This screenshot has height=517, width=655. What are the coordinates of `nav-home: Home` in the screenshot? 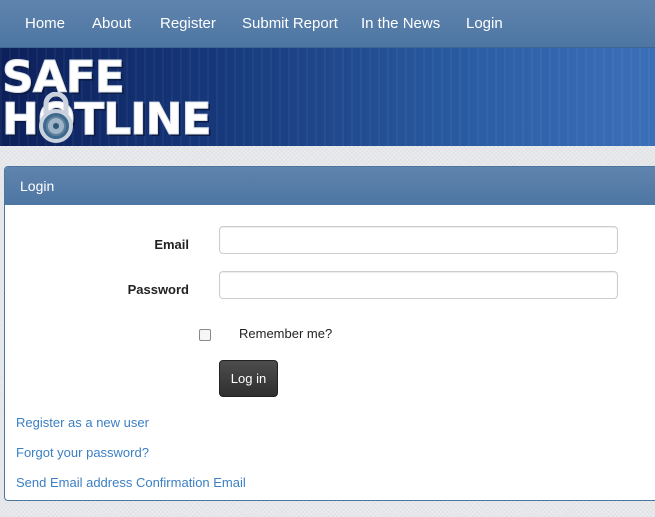 It's located at (45, 23).